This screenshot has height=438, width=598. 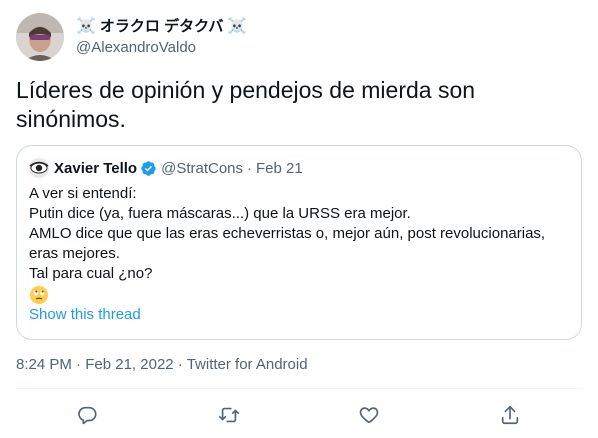 I want to click on share-icon, so click(x=510, y=415).